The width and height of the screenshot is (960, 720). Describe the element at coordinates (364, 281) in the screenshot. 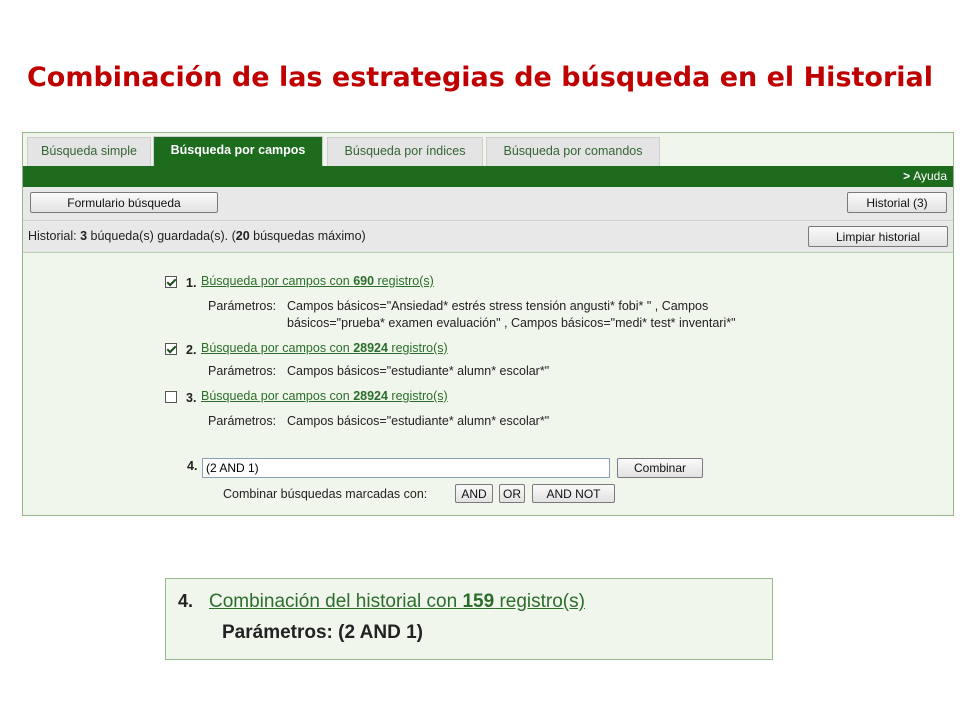

I see `entry-1-records: 690` at that location.